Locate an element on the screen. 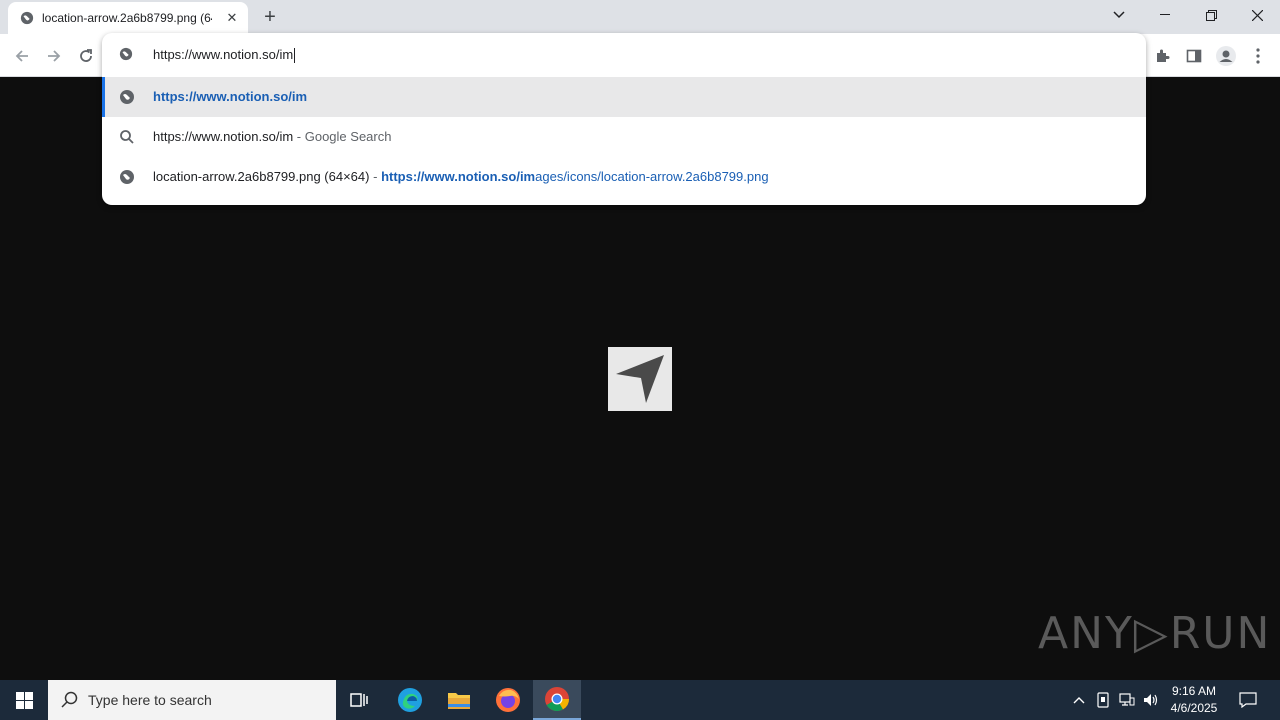 The width and height of the screenshot is (1280, 720). profile-button is located at coordinates (1226, 56).